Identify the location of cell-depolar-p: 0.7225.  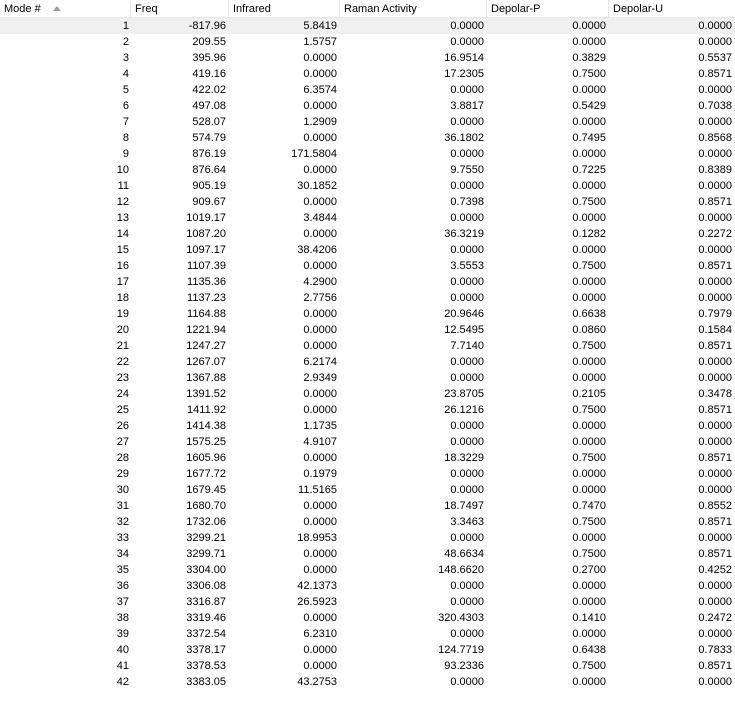
(589, 170).